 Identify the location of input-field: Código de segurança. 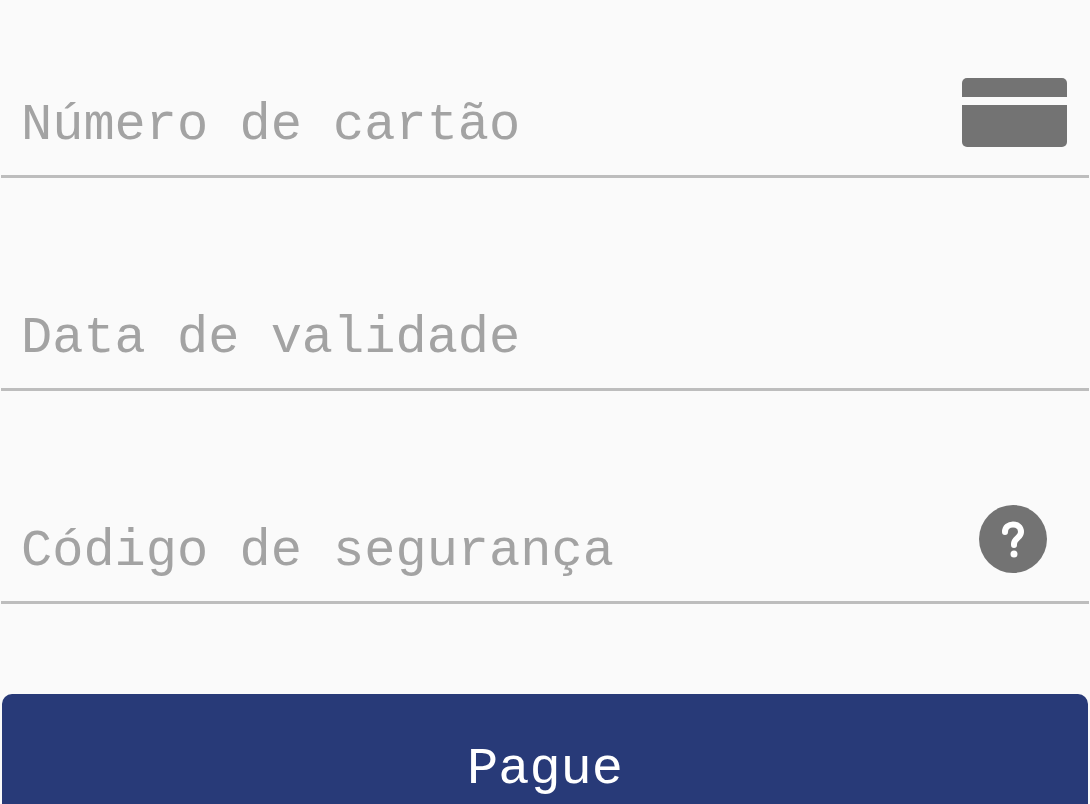
(500, 552).